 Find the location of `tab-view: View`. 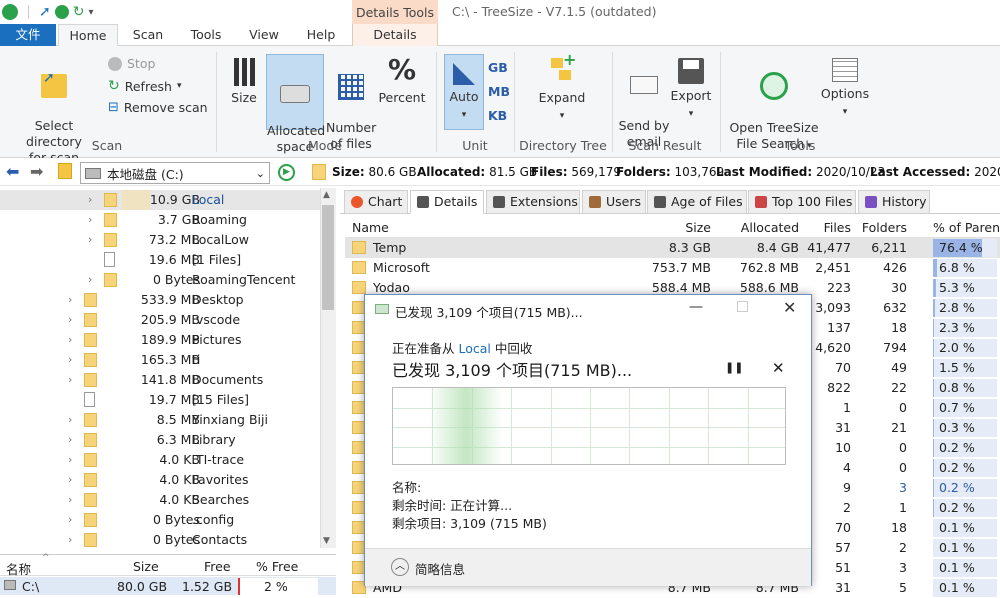

tab-view: View is located at coordinates (264, 35).